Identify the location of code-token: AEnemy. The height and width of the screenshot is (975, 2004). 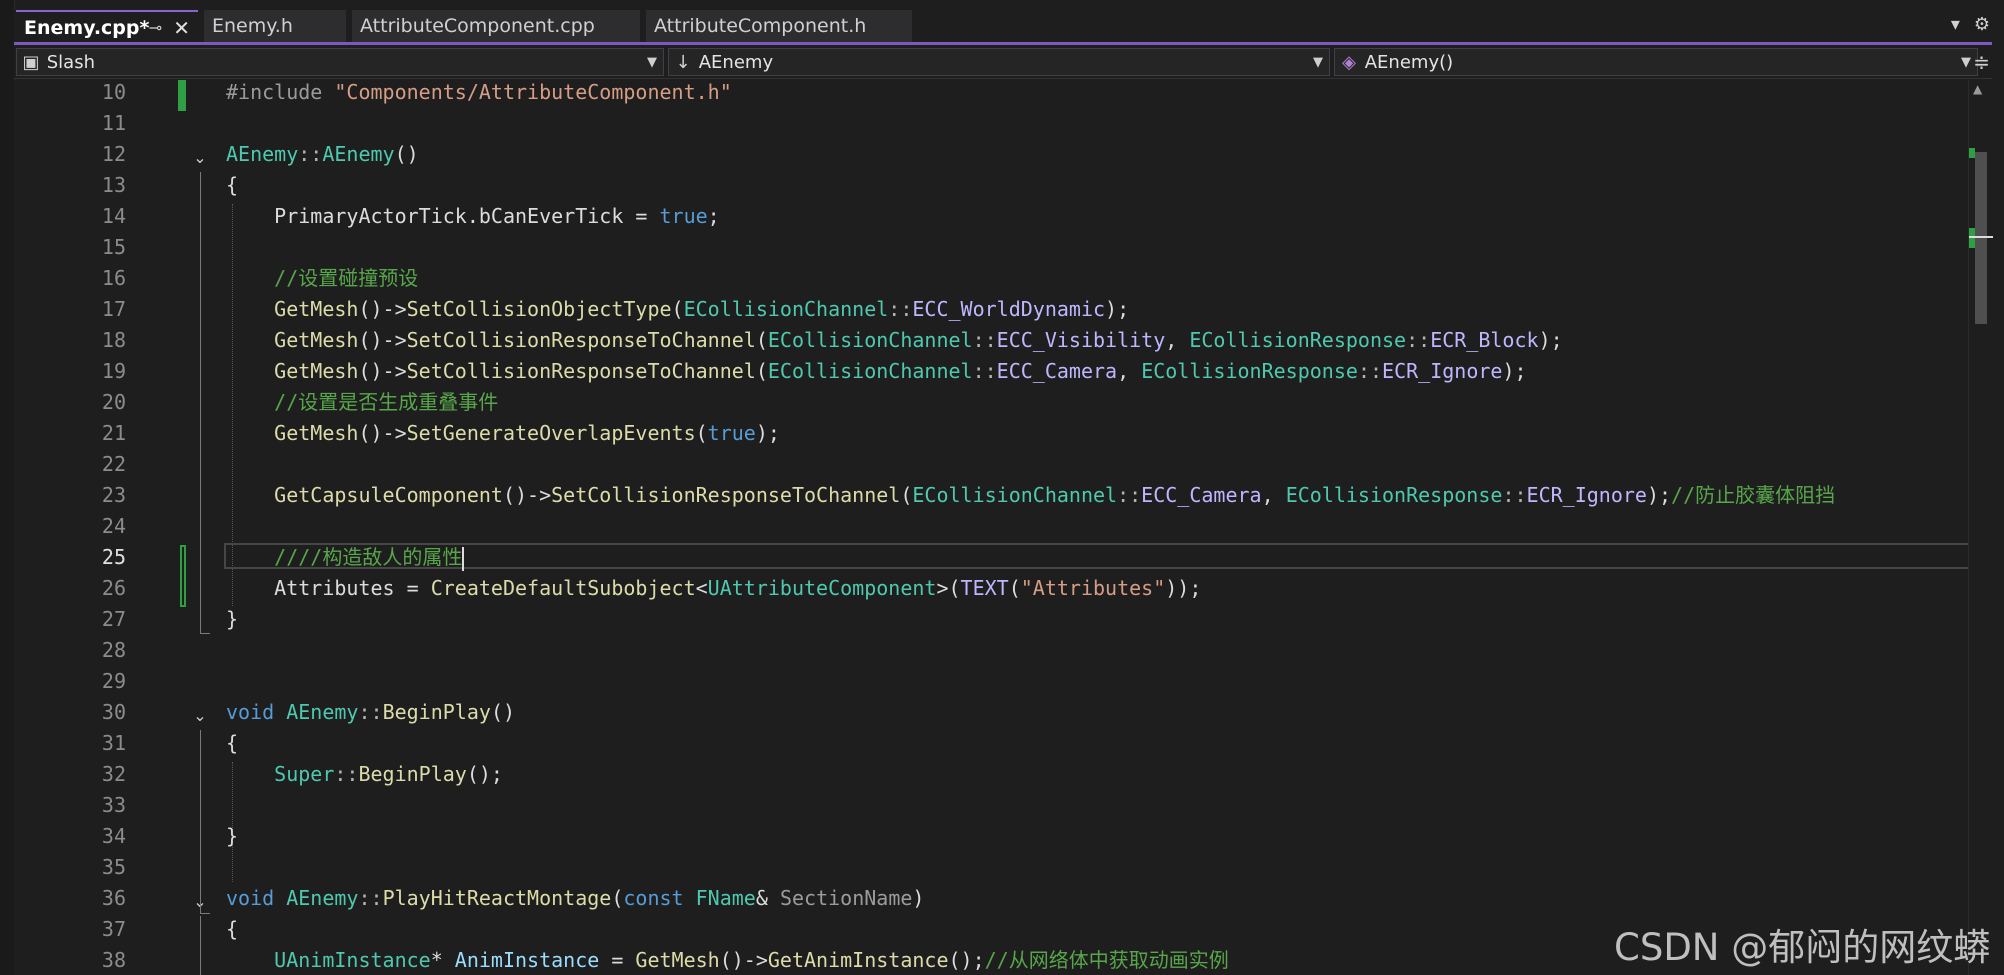
(358, 154).